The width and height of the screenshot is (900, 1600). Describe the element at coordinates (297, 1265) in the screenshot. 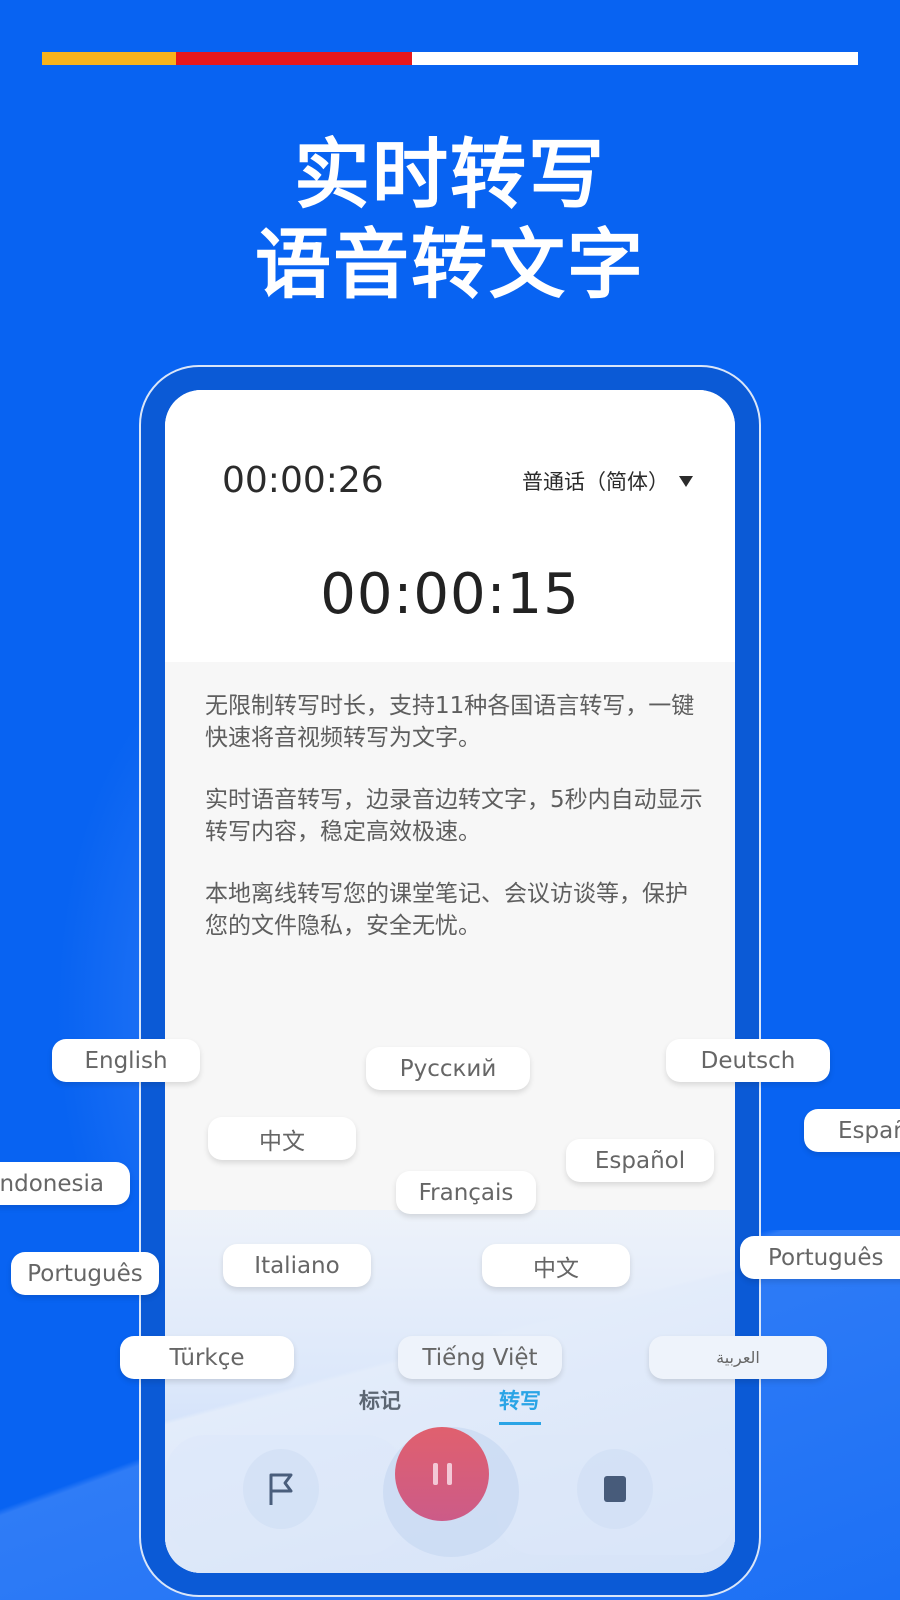

I see `language-chip-italian: Italiano` at that location.